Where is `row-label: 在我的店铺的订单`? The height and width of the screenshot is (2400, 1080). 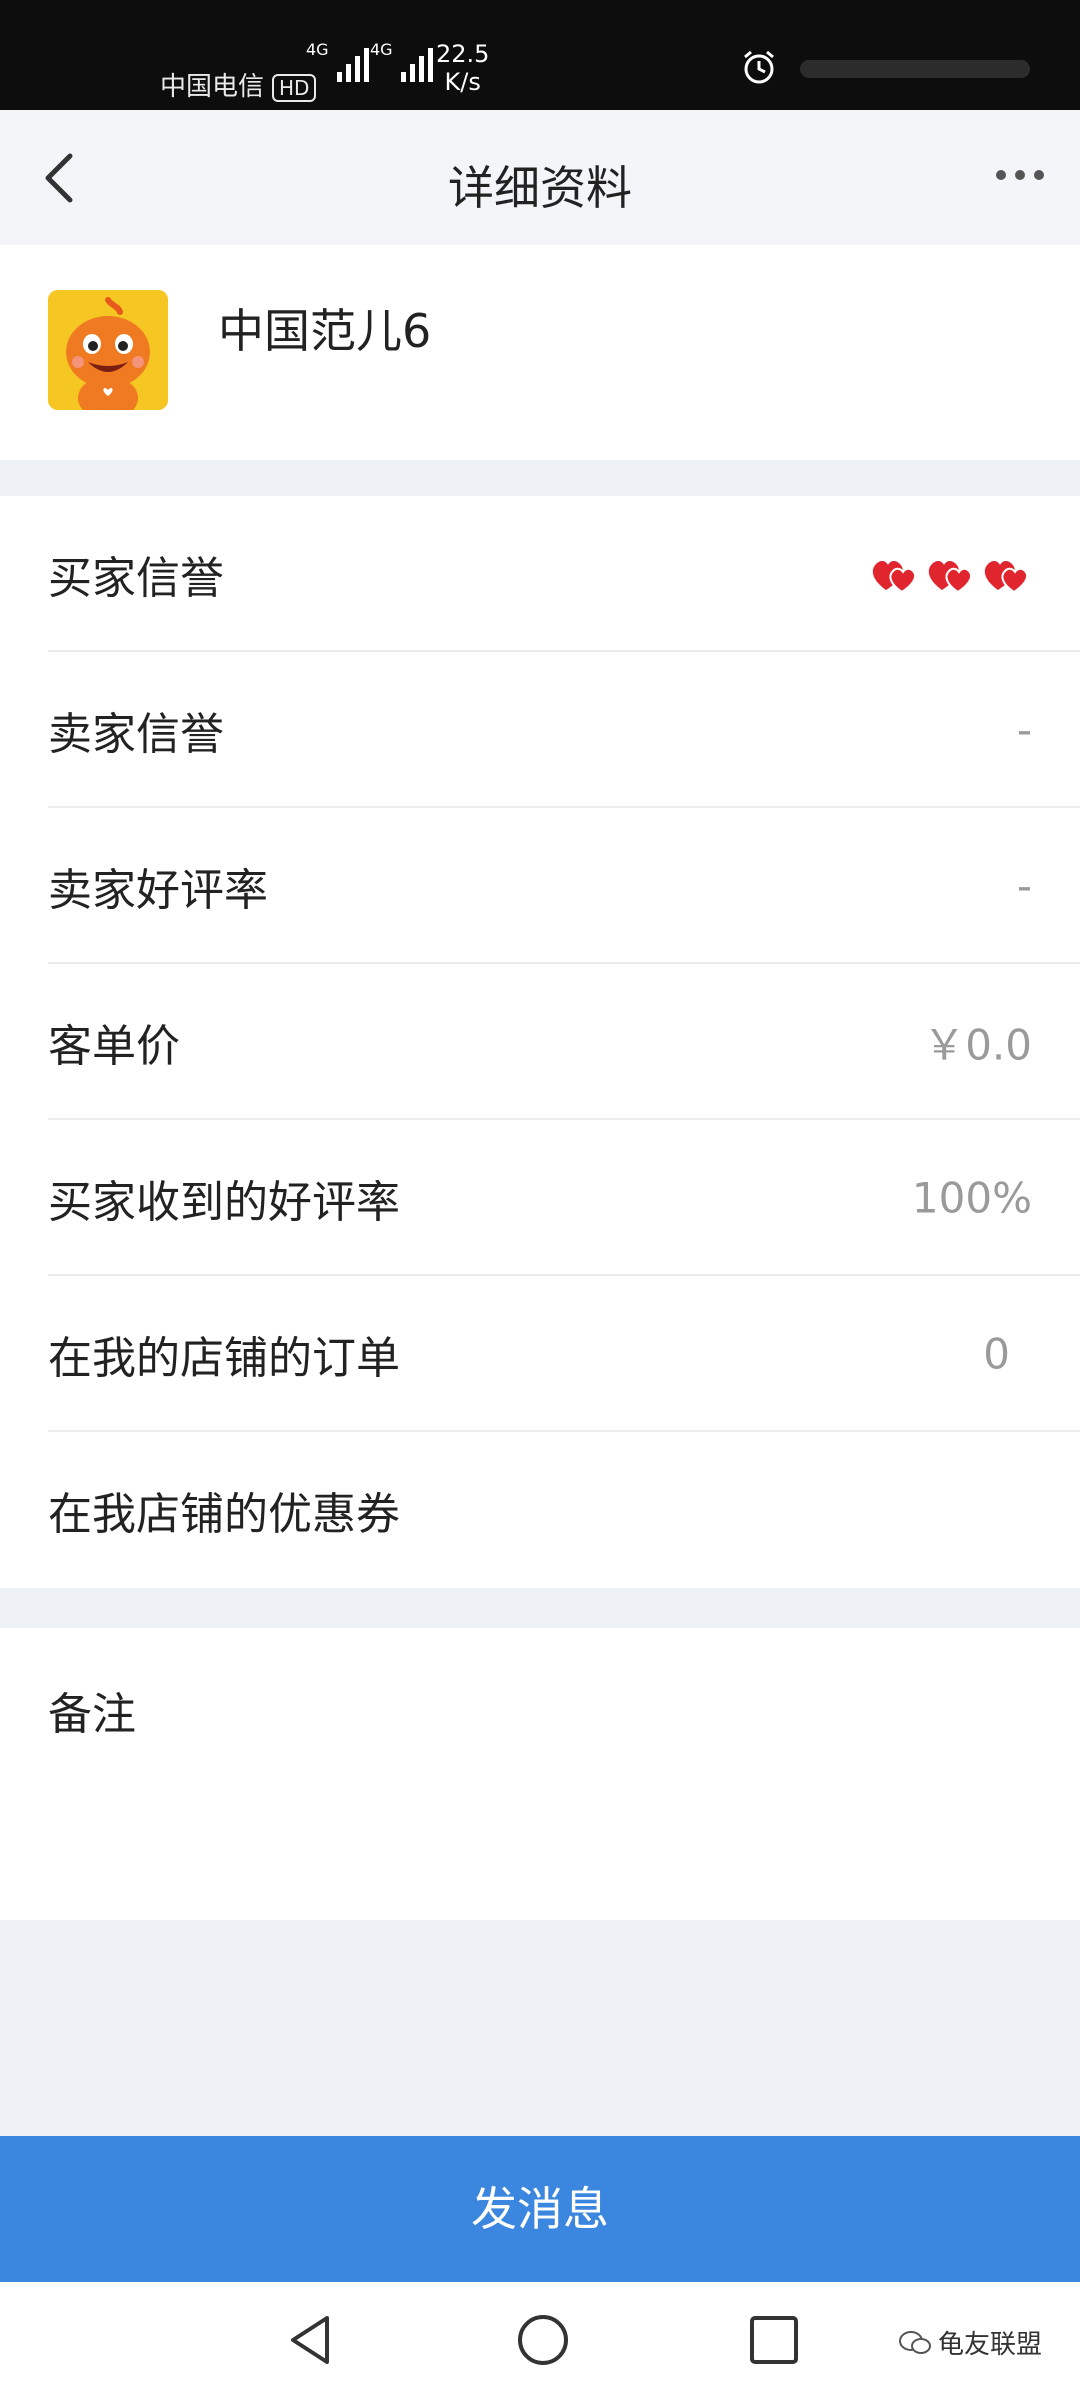
row-label: 在我的店铺的订单 is located at coordinates (224, 1358).